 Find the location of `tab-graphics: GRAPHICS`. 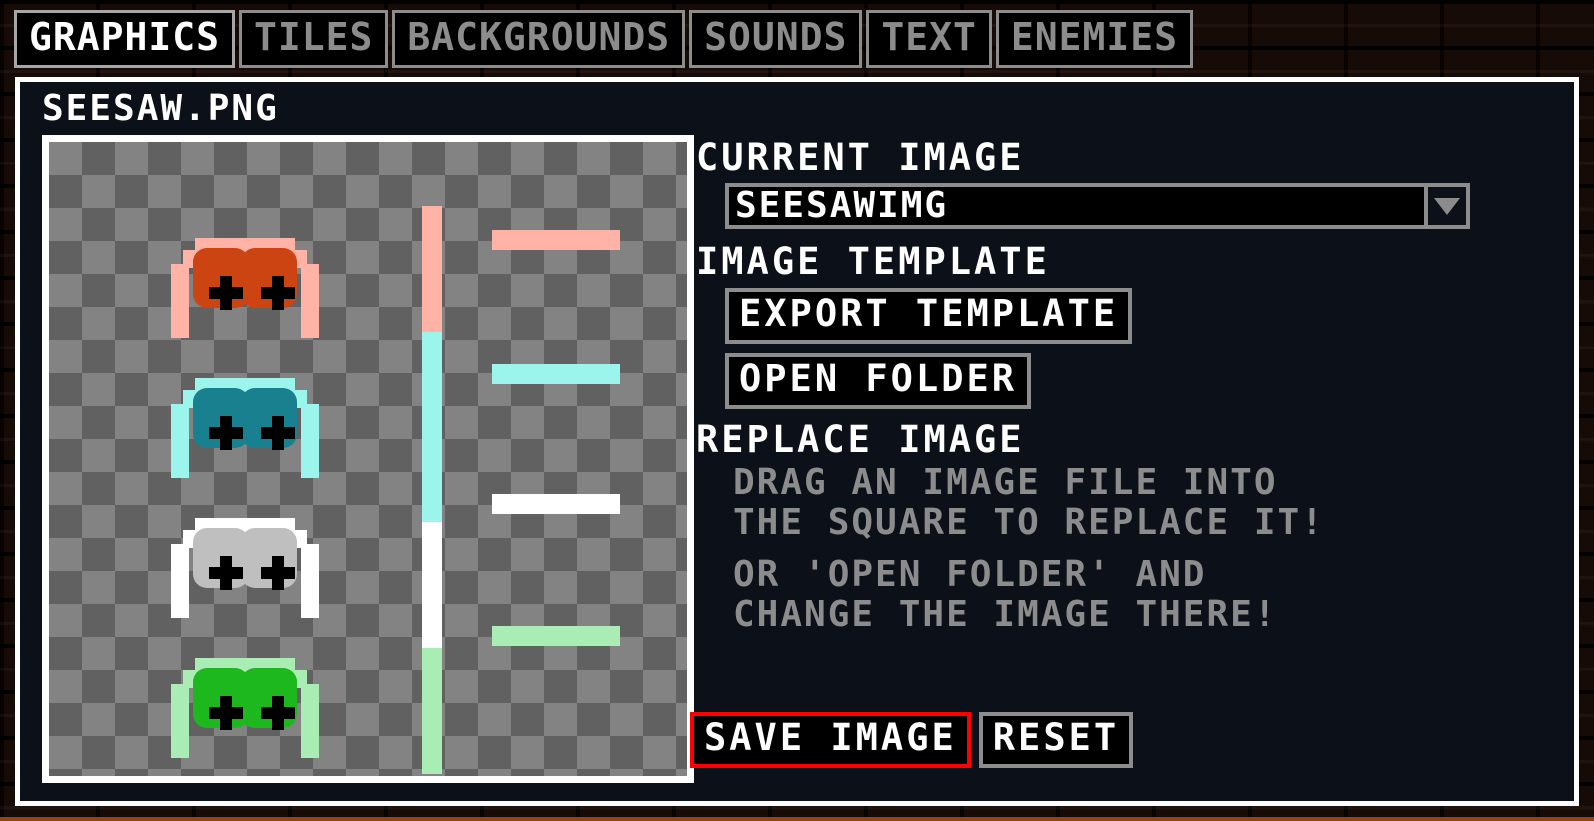

tab-graphics: GRAPHICS is located at coordinates (125, 39).